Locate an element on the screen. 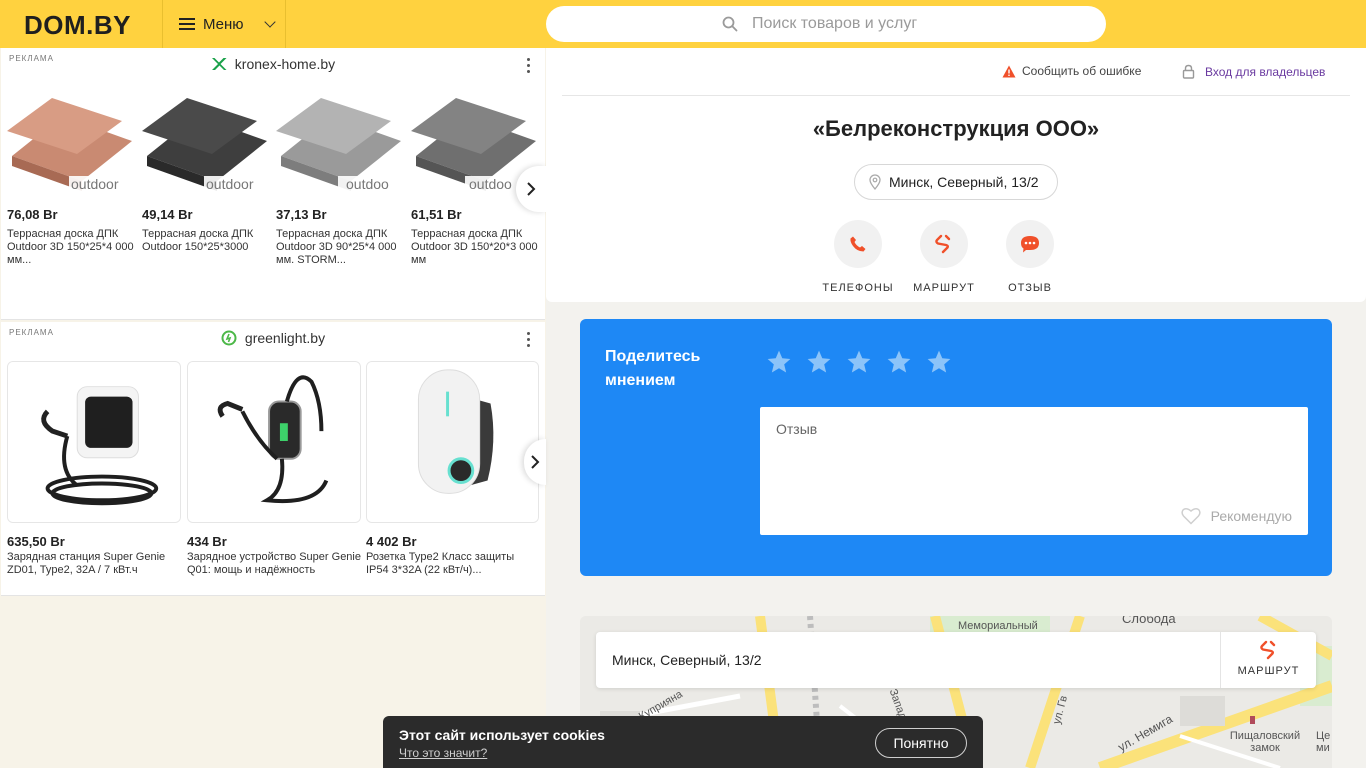 The width and height of the screenshot is (1366, 768). phones-button is located at coordinates (858, 244).